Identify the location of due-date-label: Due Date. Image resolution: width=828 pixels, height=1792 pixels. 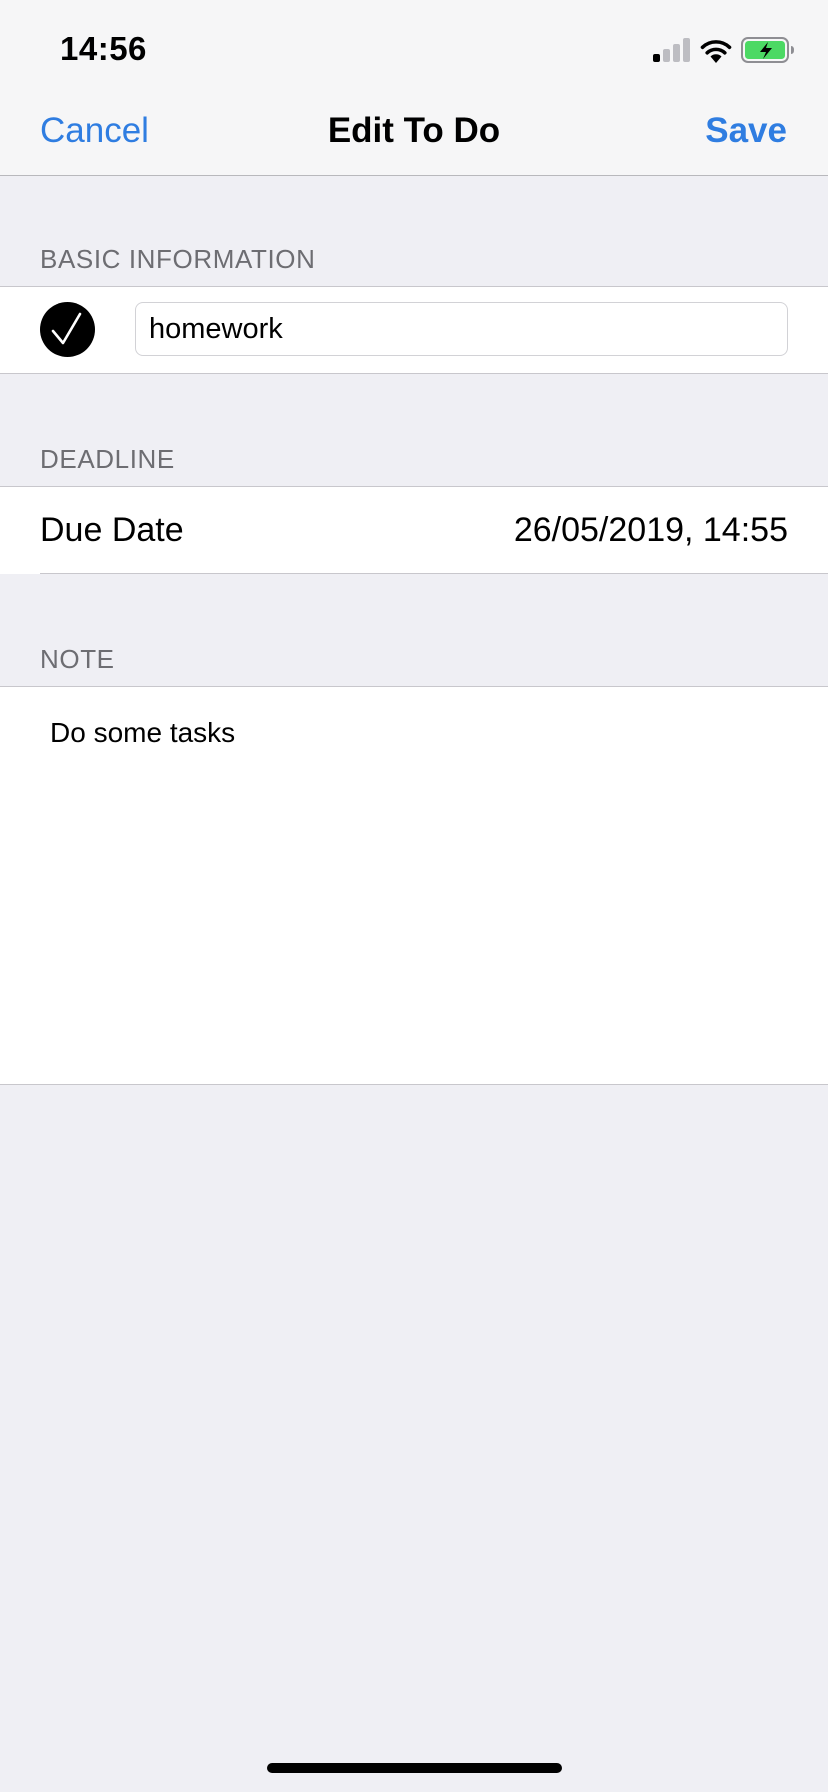
(112, 530).